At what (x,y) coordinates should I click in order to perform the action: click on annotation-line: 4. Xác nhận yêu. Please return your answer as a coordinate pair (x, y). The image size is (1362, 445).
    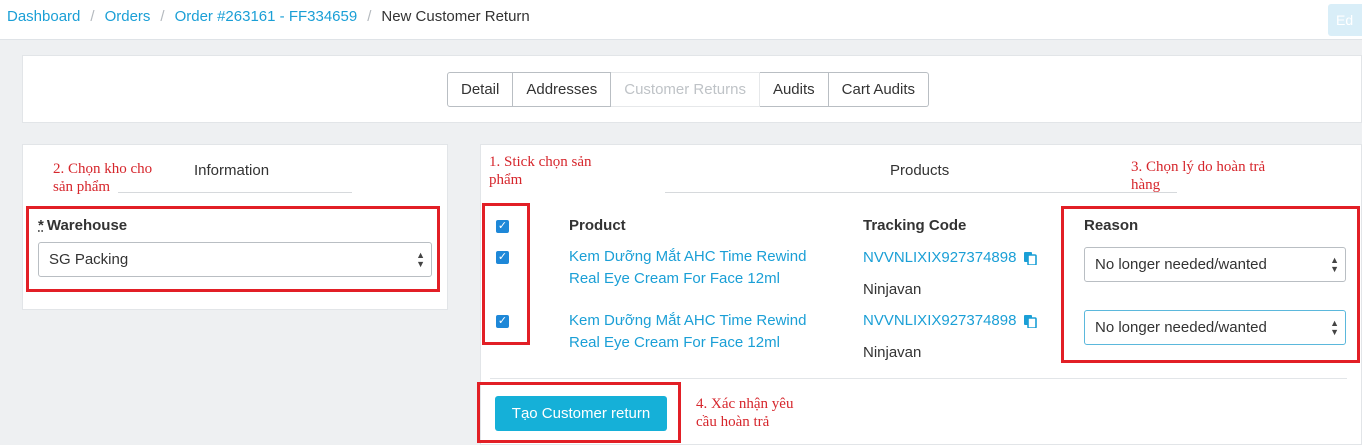
    Looking at the image, I should click on (745, 404).